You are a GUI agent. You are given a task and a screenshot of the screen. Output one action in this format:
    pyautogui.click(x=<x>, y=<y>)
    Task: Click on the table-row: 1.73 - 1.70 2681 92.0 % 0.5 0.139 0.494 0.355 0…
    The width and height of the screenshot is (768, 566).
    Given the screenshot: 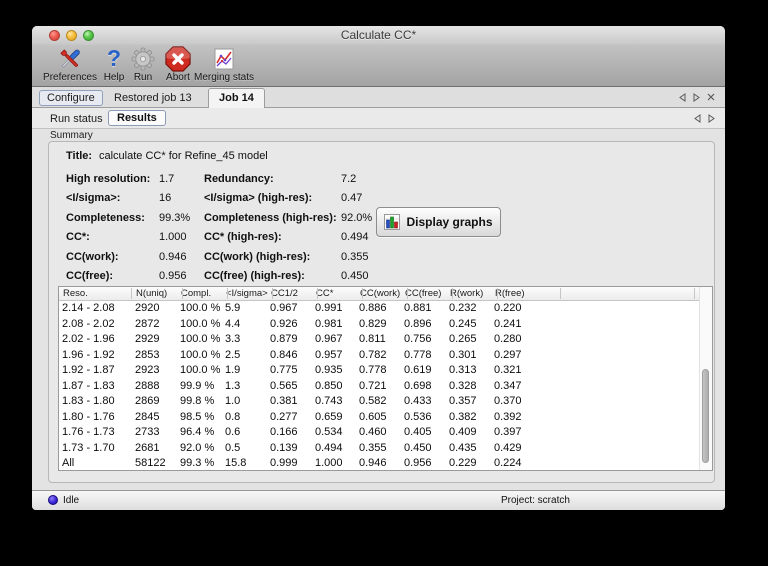 What is the action you would take?
    pyautogui.click(x=385, y=449)
    